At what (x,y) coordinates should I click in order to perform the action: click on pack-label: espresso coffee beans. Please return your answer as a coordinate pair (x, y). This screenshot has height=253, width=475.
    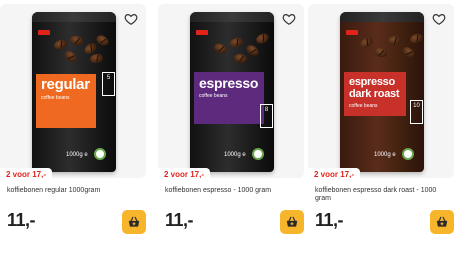
    Looking at the image, I should click on (229, 98).